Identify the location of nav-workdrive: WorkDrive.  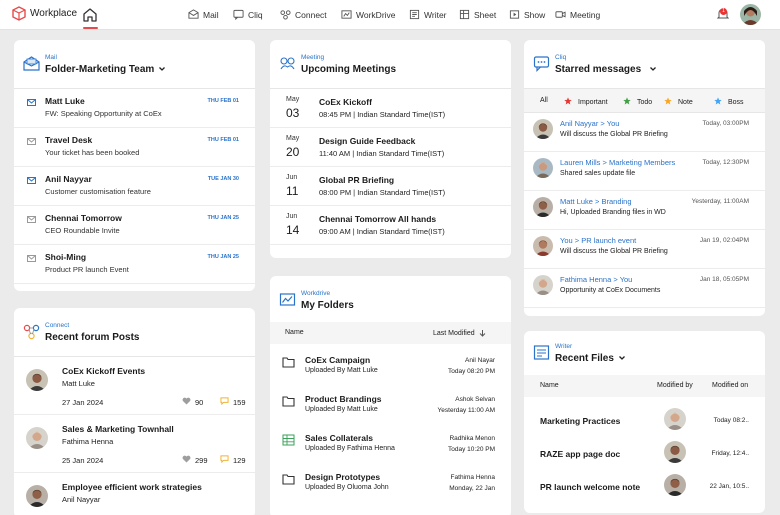
(368, 14).